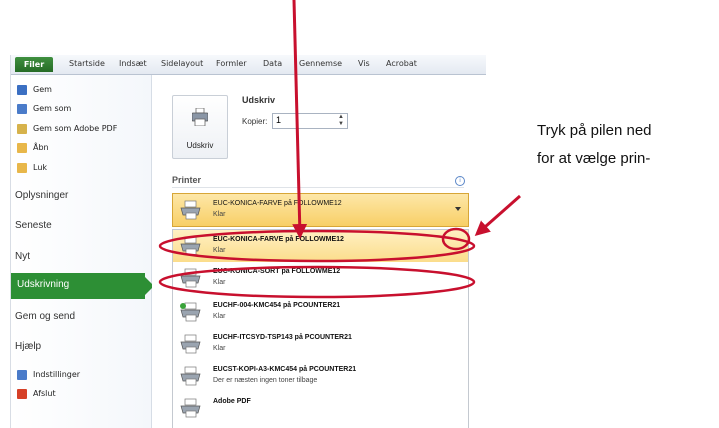 Image resolution: width=719 pixels, height=428 pixels. I want to click on callout-arrow-diagonal, so click(497, 215).